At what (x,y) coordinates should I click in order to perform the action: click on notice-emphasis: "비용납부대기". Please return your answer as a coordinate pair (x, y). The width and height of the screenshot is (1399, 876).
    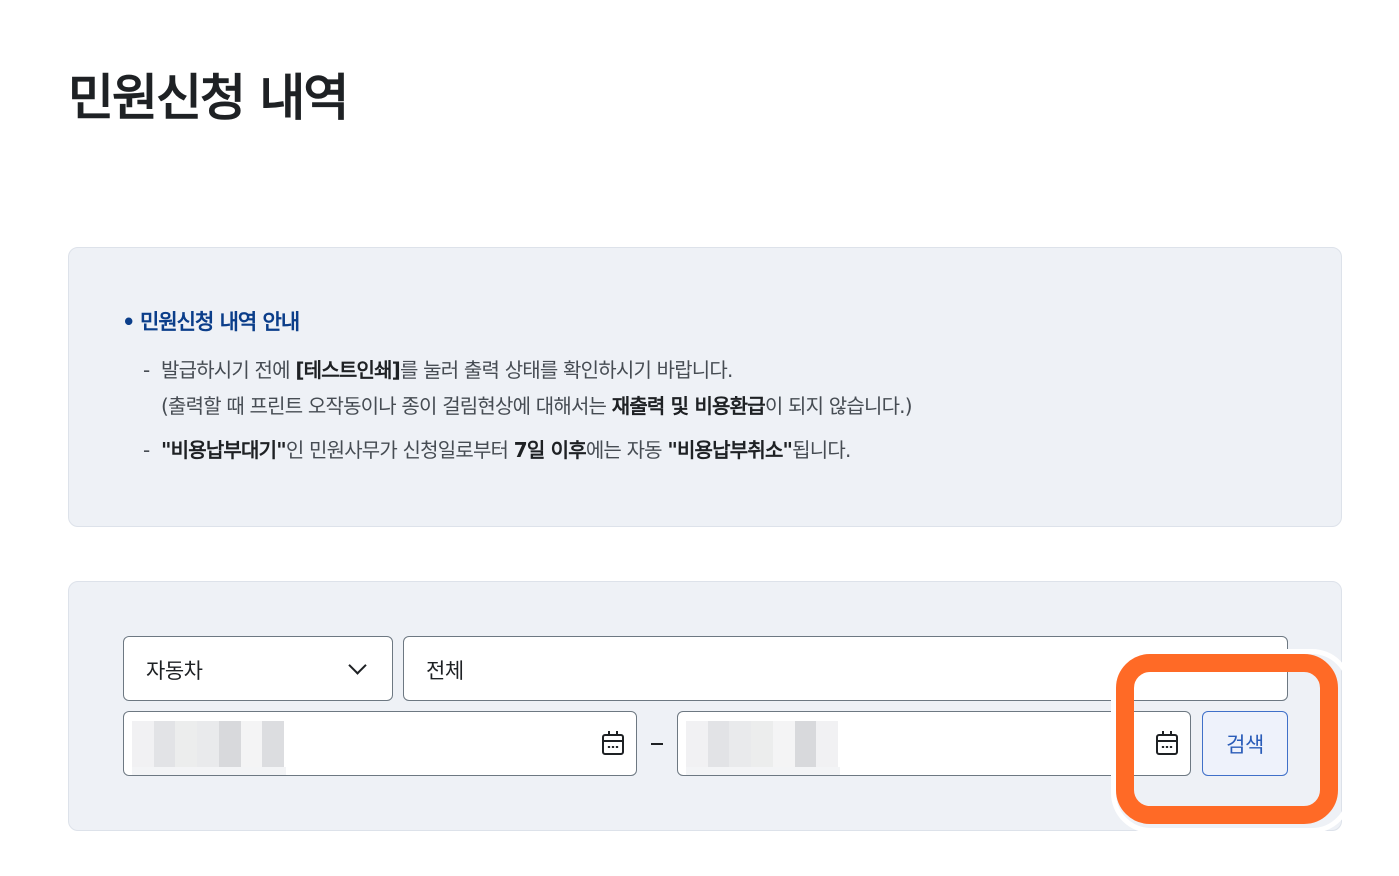
    Looking at the image, I should click on (224, 450).